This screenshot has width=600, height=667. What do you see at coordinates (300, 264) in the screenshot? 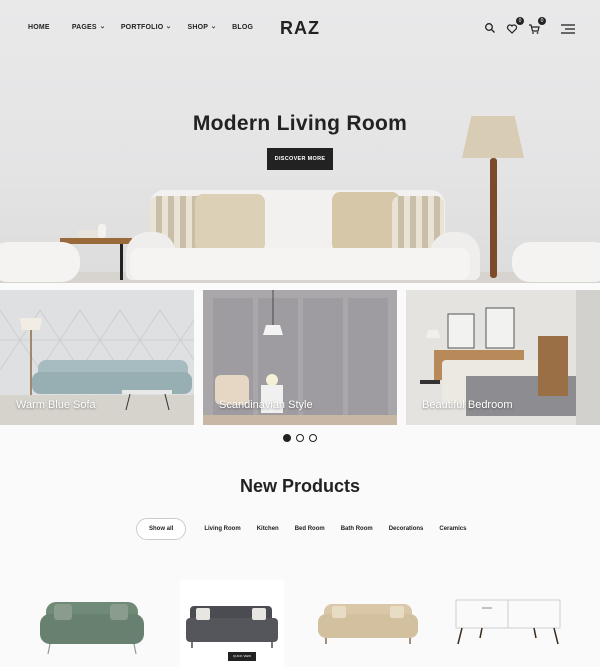
I see `sofa-seat` at bounding box center [300, 264].